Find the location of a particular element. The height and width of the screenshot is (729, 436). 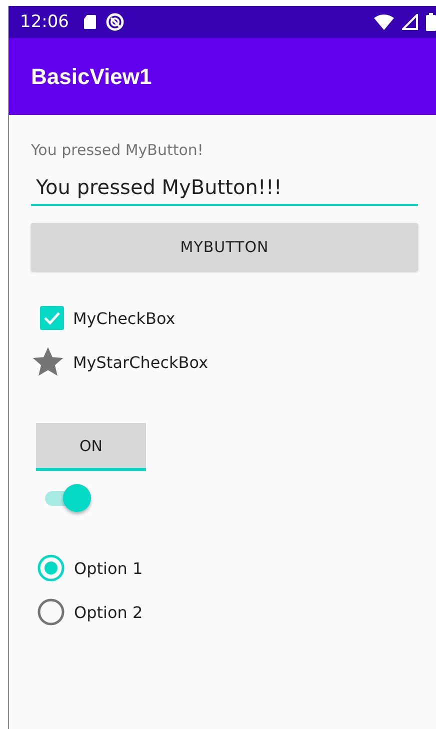

checkbox is located at coordinates (52, 318).